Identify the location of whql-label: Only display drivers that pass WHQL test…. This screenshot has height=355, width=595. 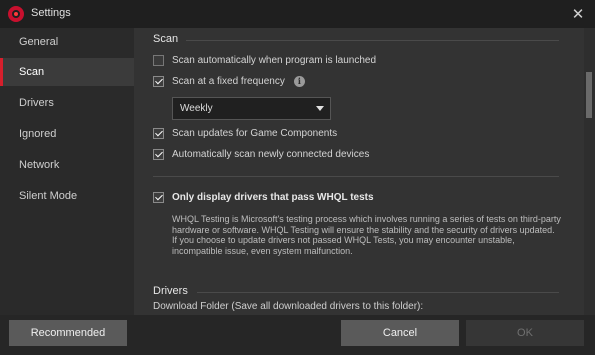
(273, 197).